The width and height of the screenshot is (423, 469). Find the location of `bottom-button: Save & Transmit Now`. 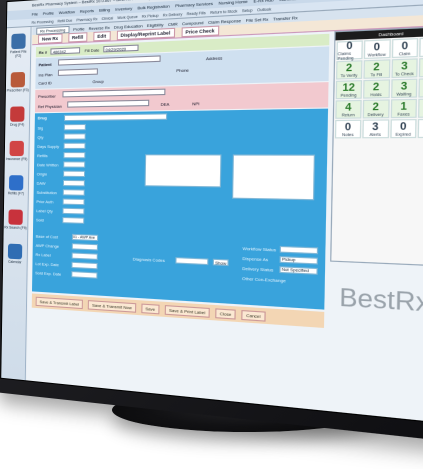

bottom-button: Save & Transmit Now is located at coordinates (112, 306).